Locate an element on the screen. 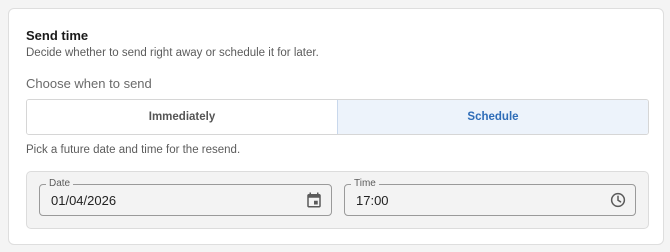 The width and height of the screenshot is (670, 252). section-title: Send time is located at coordinates (57, 35).